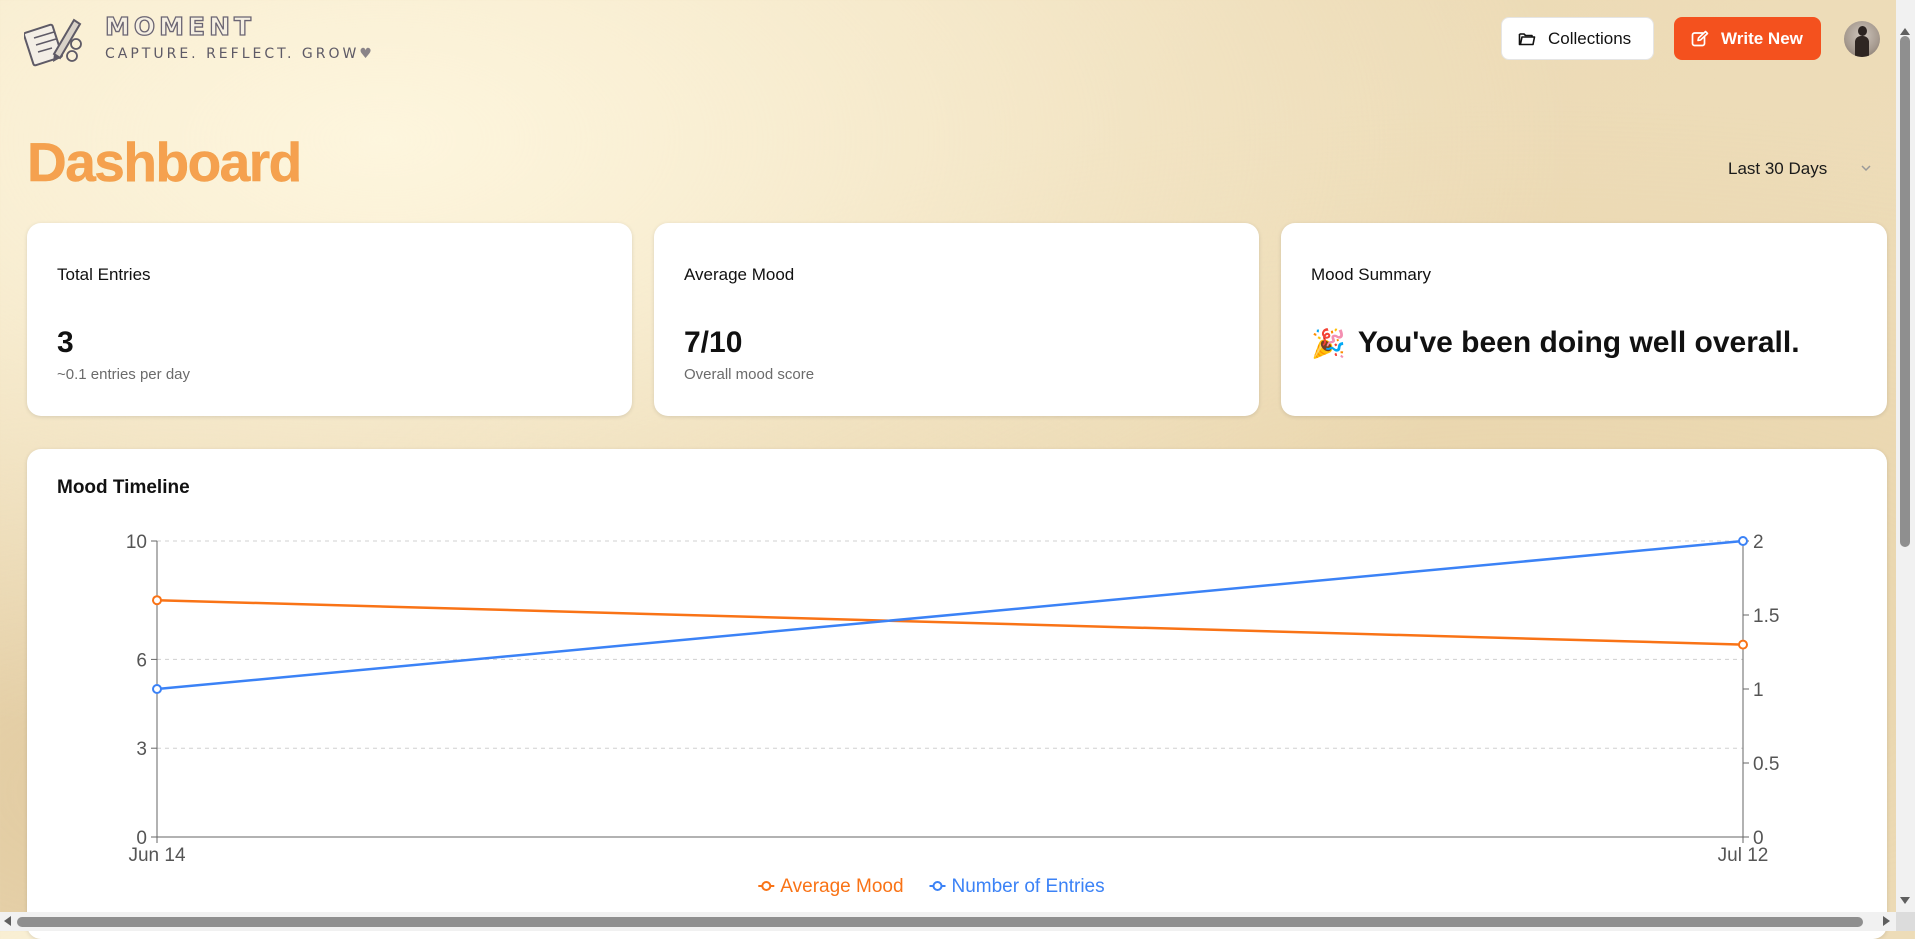 The image size is (1915, 939). I want to click on x-tick-label: Jul 12, so click(1743, 855).